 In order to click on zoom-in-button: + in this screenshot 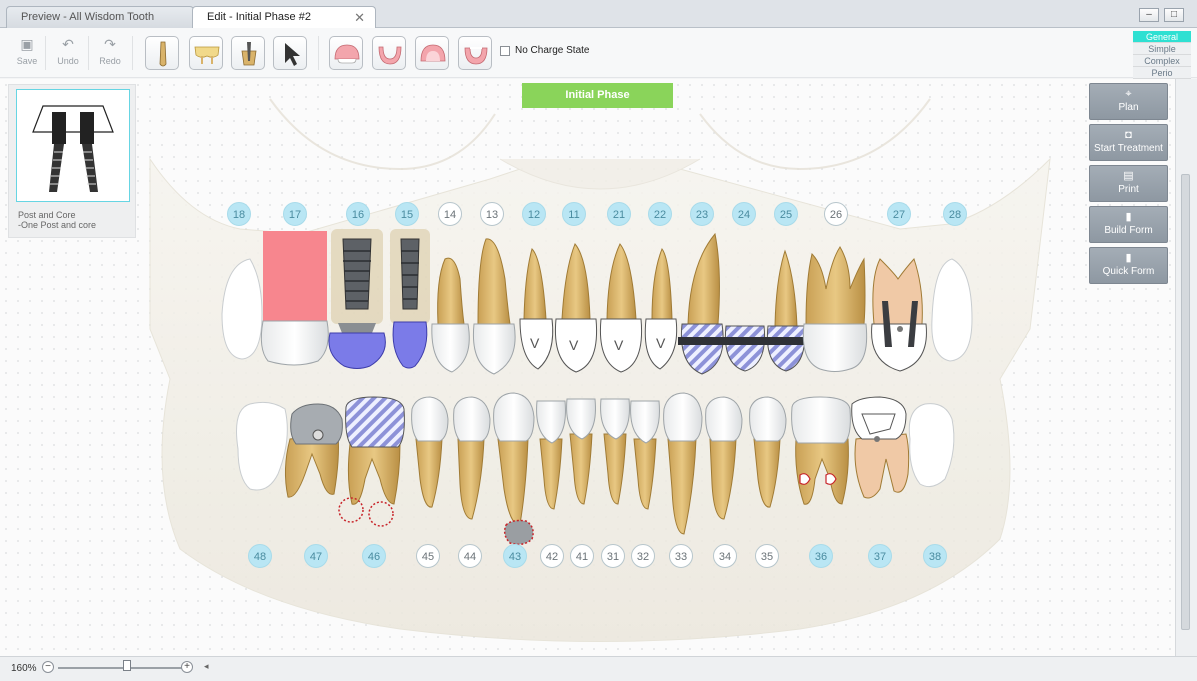, I will do `click(187, 667)`.